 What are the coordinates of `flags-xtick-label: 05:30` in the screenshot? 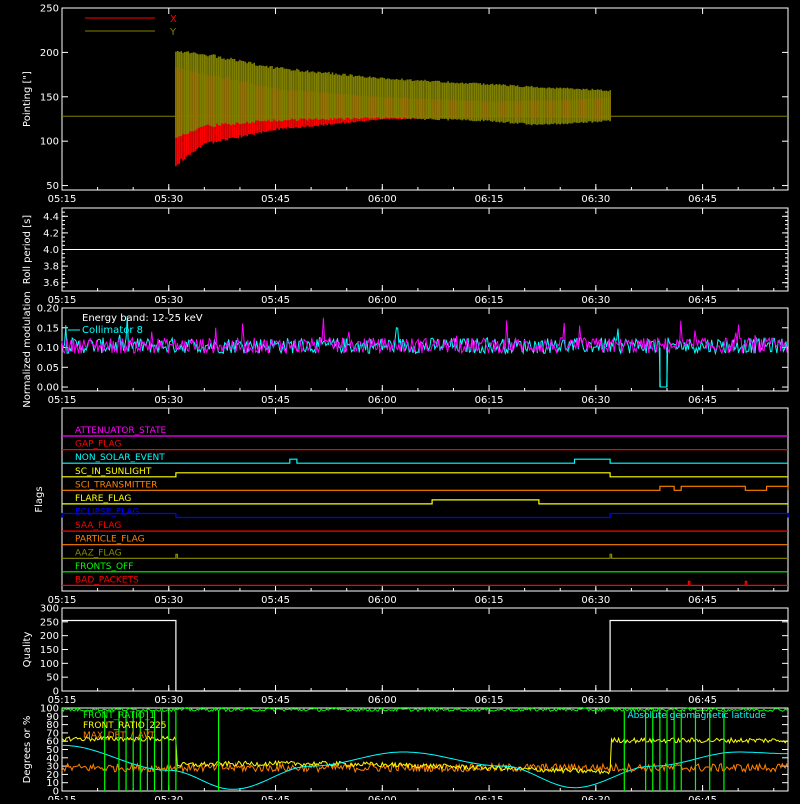 It's located at (168, 600).